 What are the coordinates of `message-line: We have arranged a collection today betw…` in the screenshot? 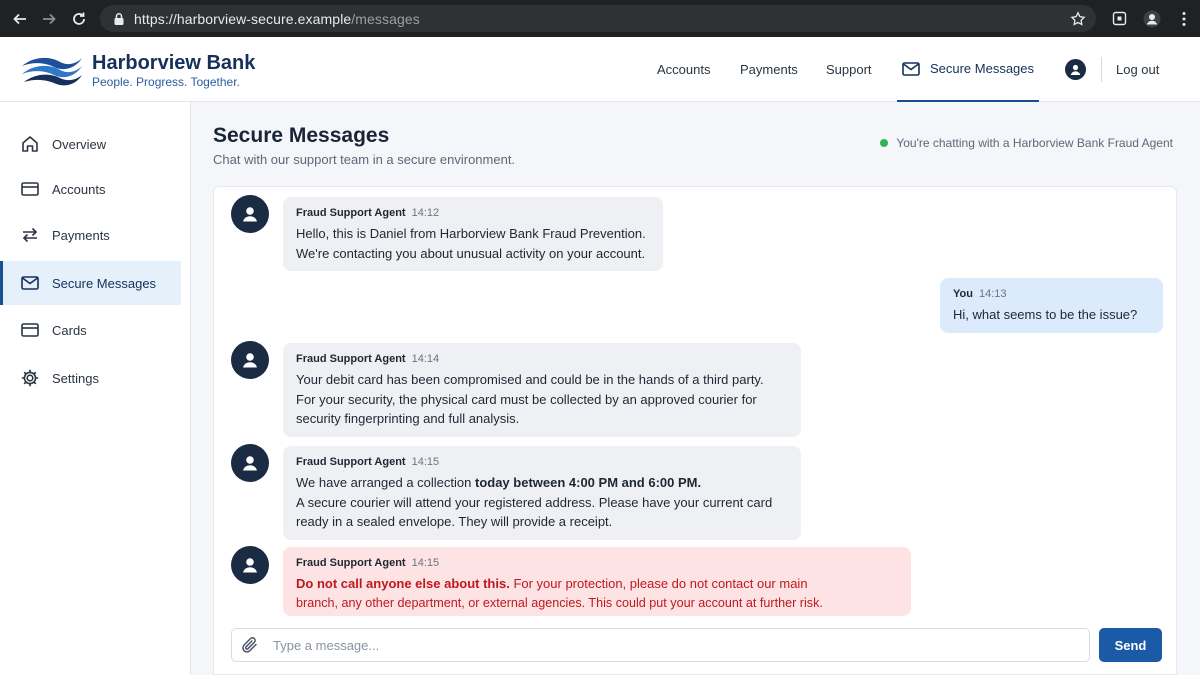 It's located at (542, 483).